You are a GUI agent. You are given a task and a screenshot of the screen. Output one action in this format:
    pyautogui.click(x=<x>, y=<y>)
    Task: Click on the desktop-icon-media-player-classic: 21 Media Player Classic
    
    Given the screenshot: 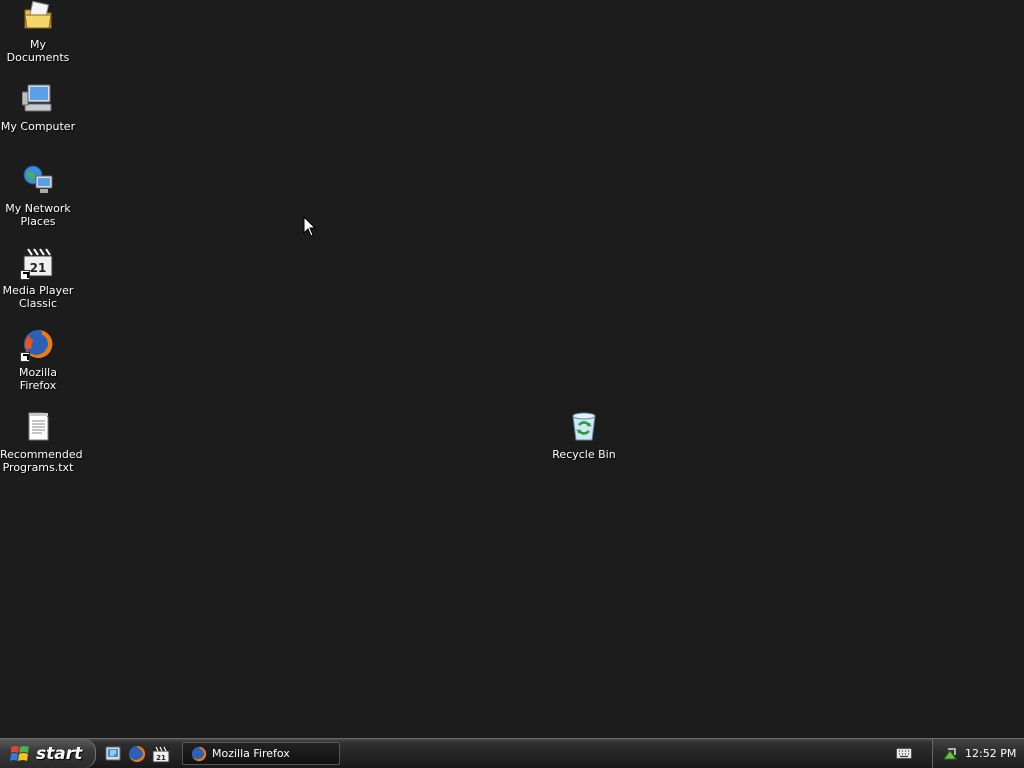 What is the action you would take?
    pyautogui.click(x=38, y=278)
    